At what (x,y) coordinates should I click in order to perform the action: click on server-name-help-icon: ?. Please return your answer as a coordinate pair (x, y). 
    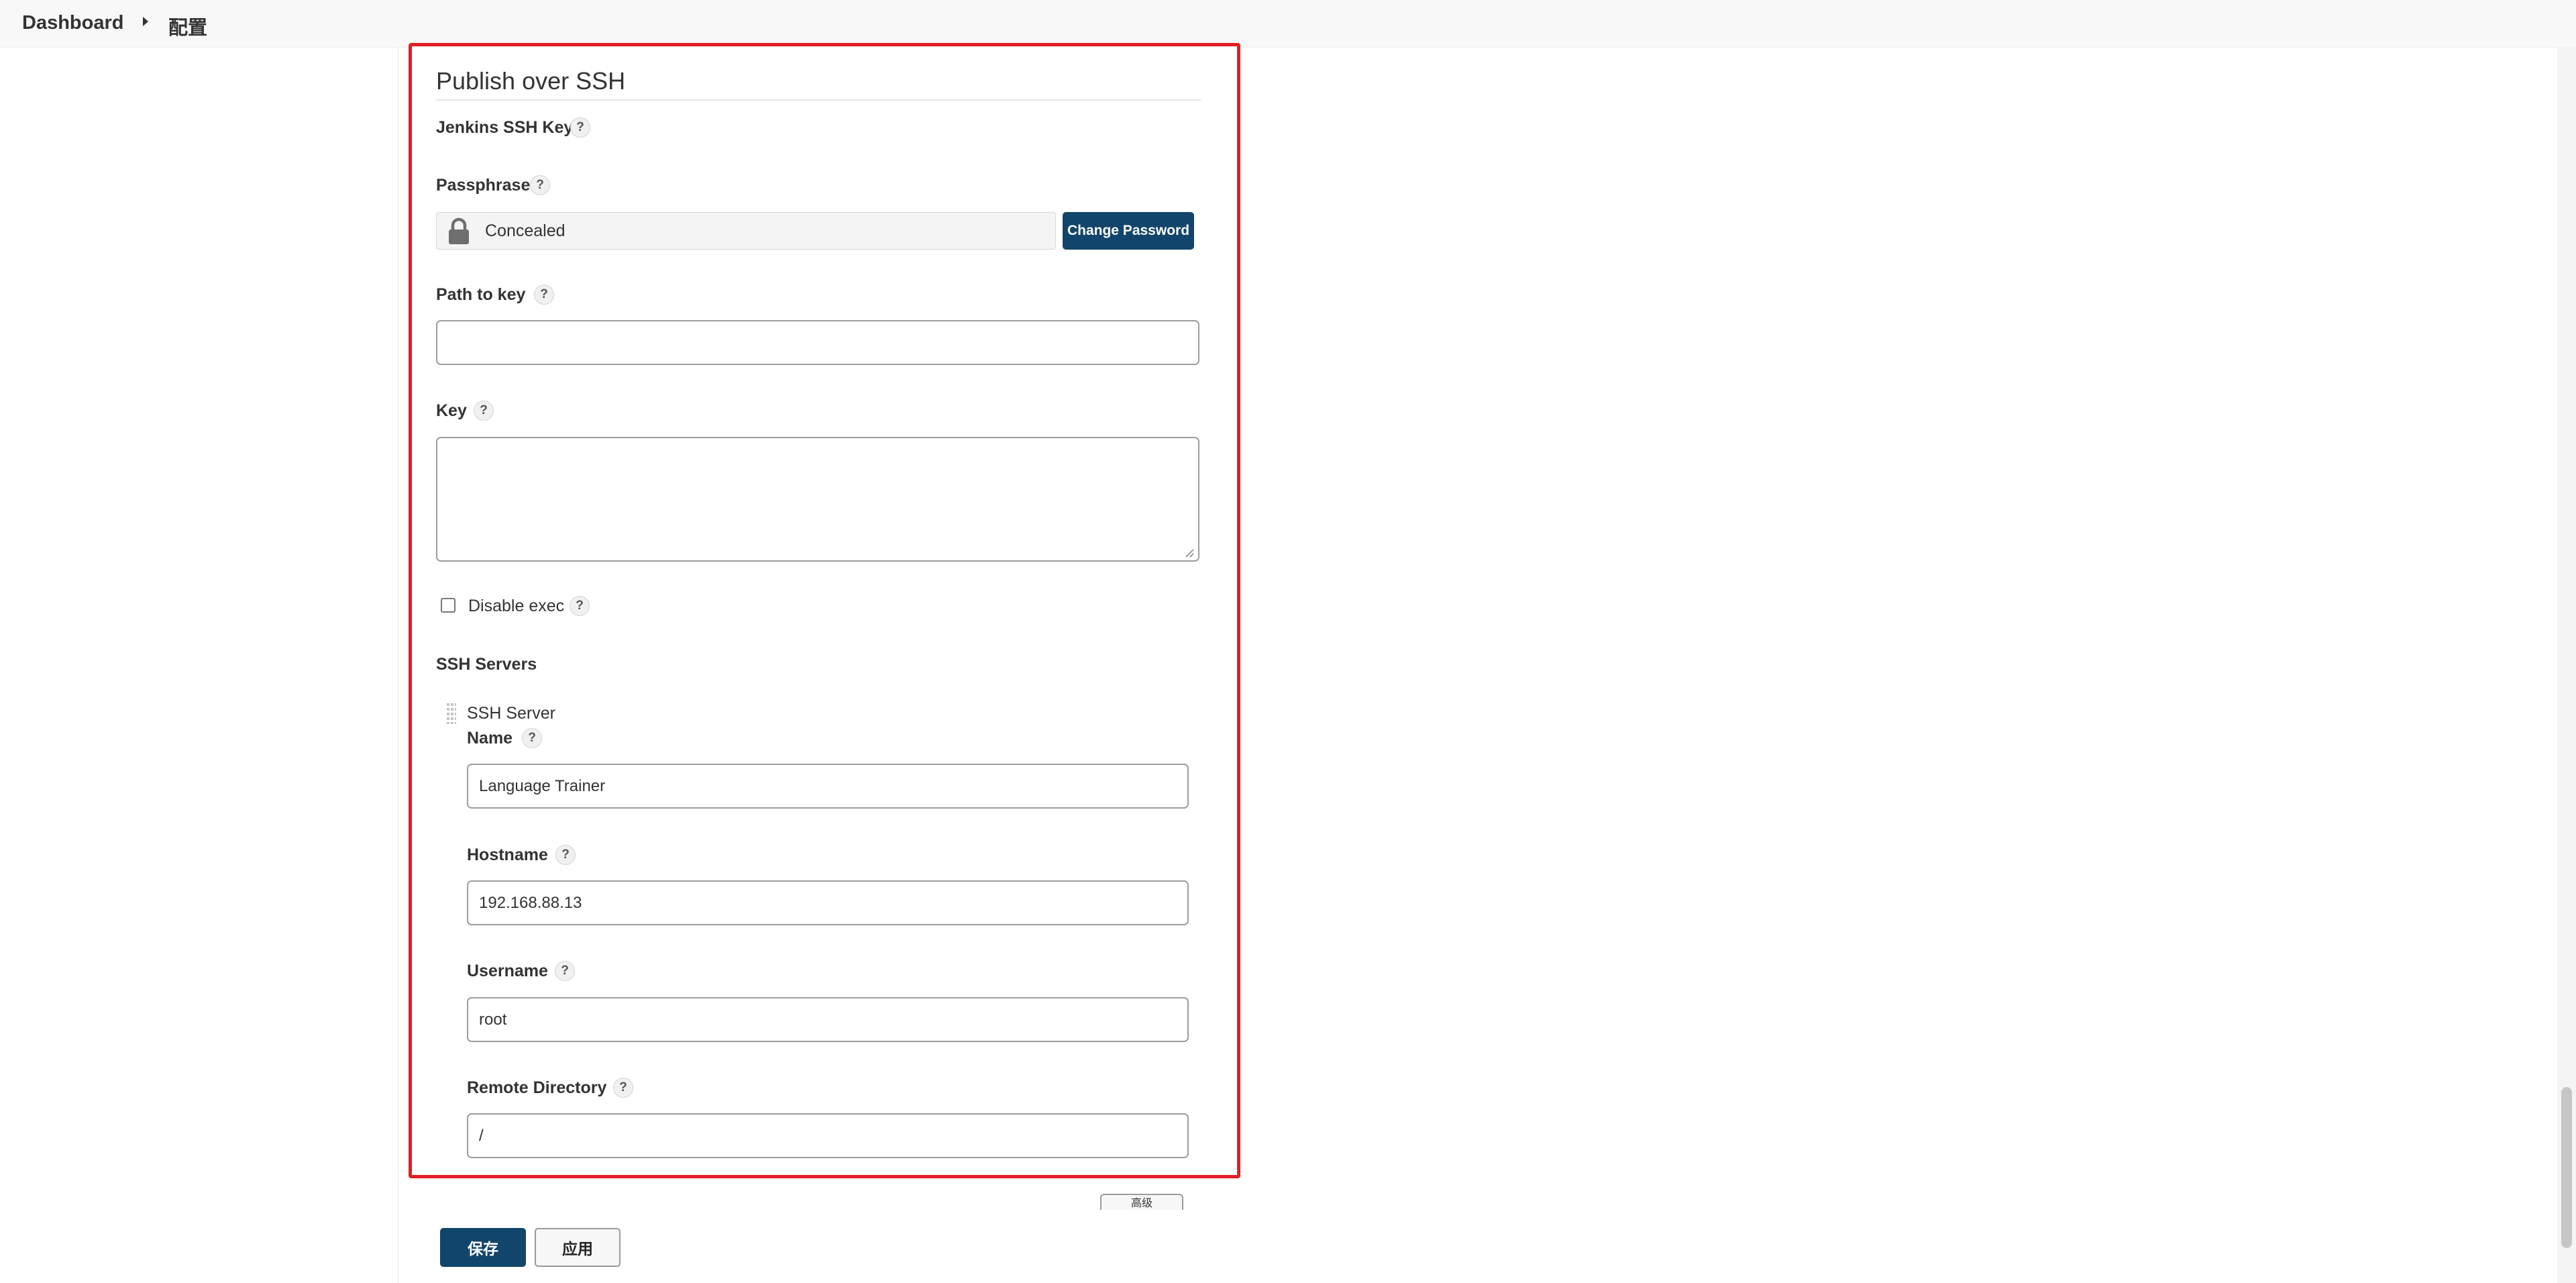
    Looking at the image, I should click on (532, 738).